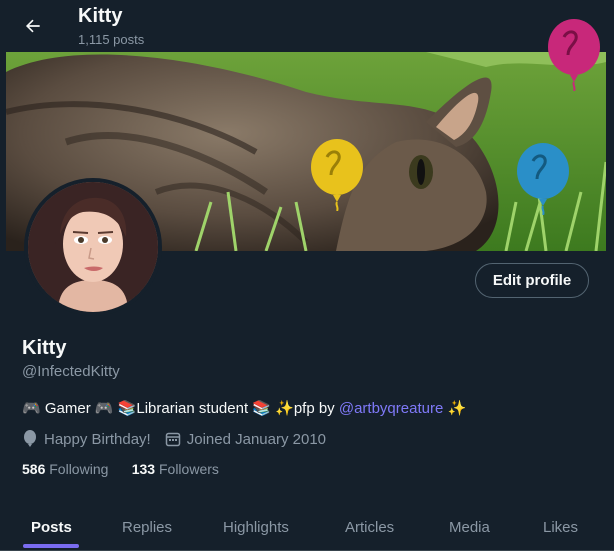 The width and height of the screenshot is (614, 551). Describe the element at coordinates (532, 280) in the screenshot. I see `edit-profile-button: Edit profile` at that location.